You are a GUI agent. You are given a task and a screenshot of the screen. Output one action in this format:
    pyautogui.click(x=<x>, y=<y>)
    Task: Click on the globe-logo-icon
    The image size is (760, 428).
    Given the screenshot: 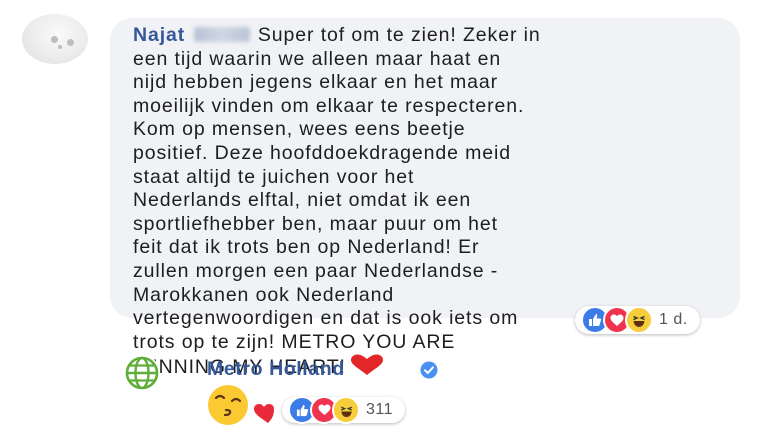 What is the action you would take?
    pyautogui.click(x=142, y=373)
    